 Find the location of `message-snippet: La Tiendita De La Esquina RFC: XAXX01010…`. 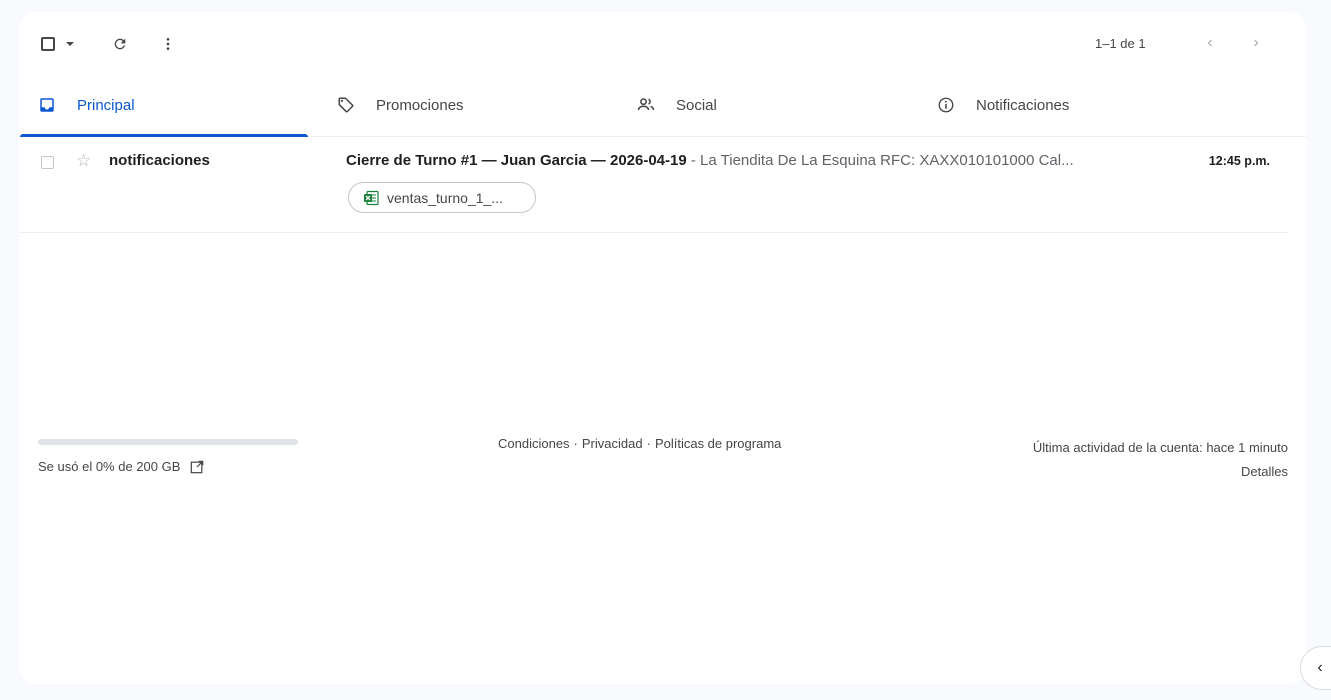

message-snippet: La Tiendita De La Esquina RFC: XAXX01010… is located at coordinates (887, 160).